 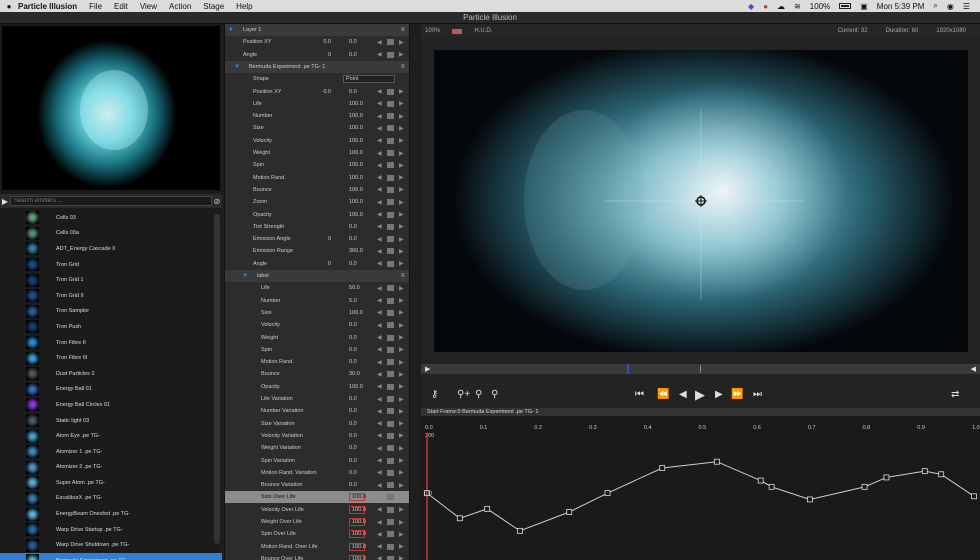 What do you see at coordinates (317, 313) in the screenshot?
I see `property-row: Size 100.0 ◀ ▶` at bounding box center [317, 313].